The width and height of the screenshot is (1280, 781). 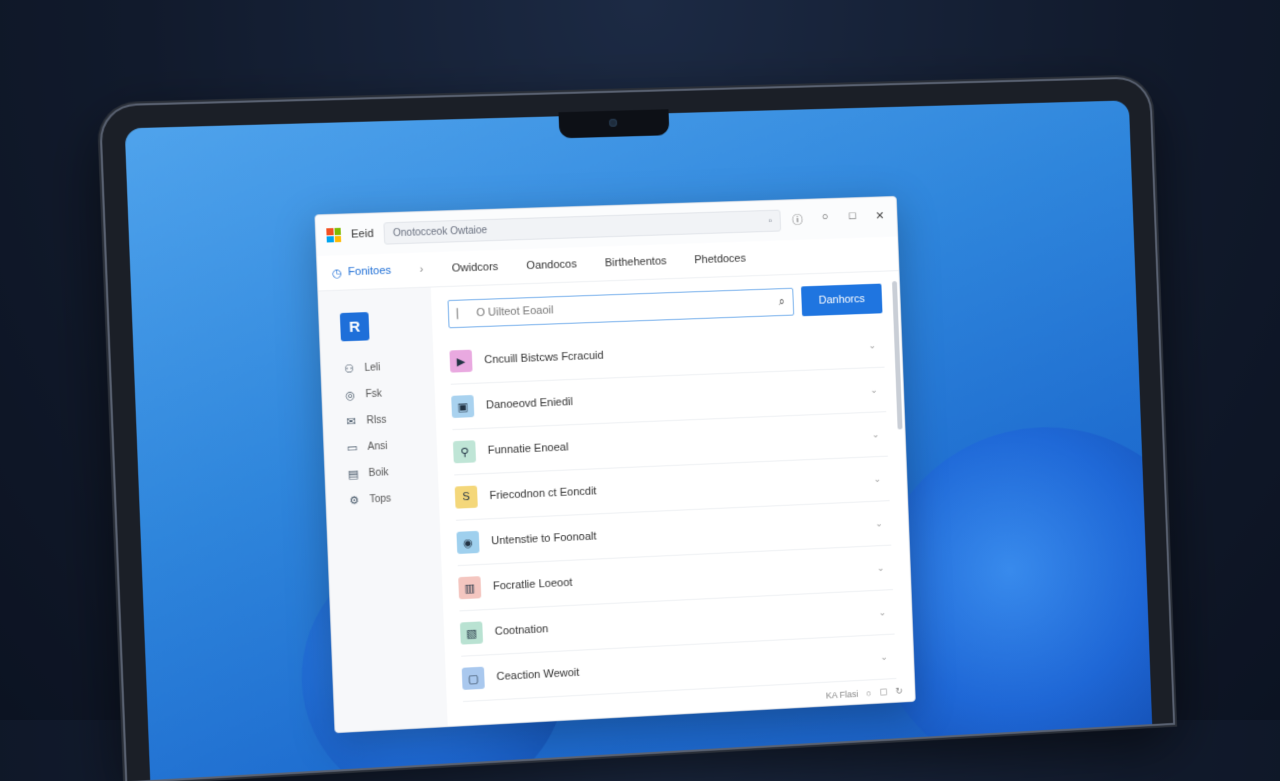 I want to click on cursor-icon: ⎸, so click(x=462, y=313).